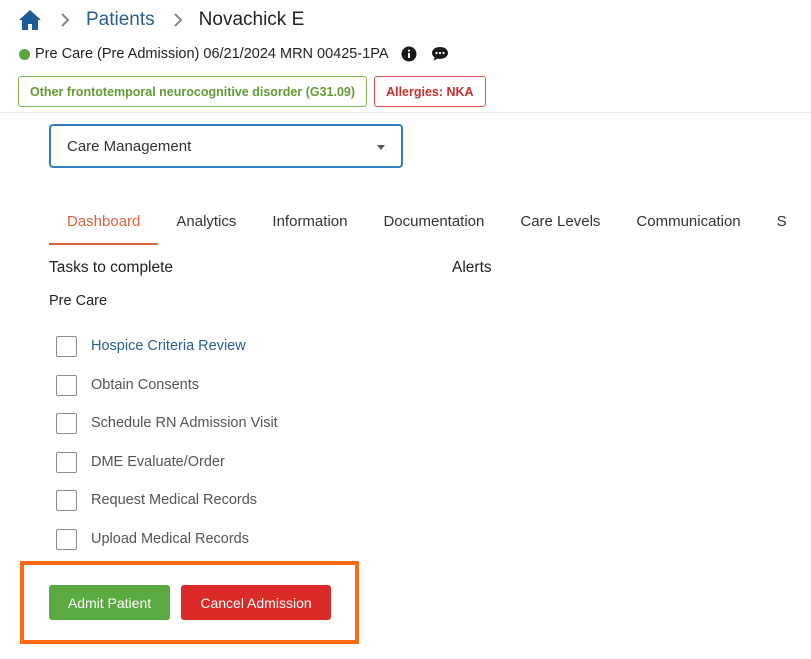  Describe the element at coordinates (206, 224) in the screenshot. I see `tab-analytics: Analytics` at that location.